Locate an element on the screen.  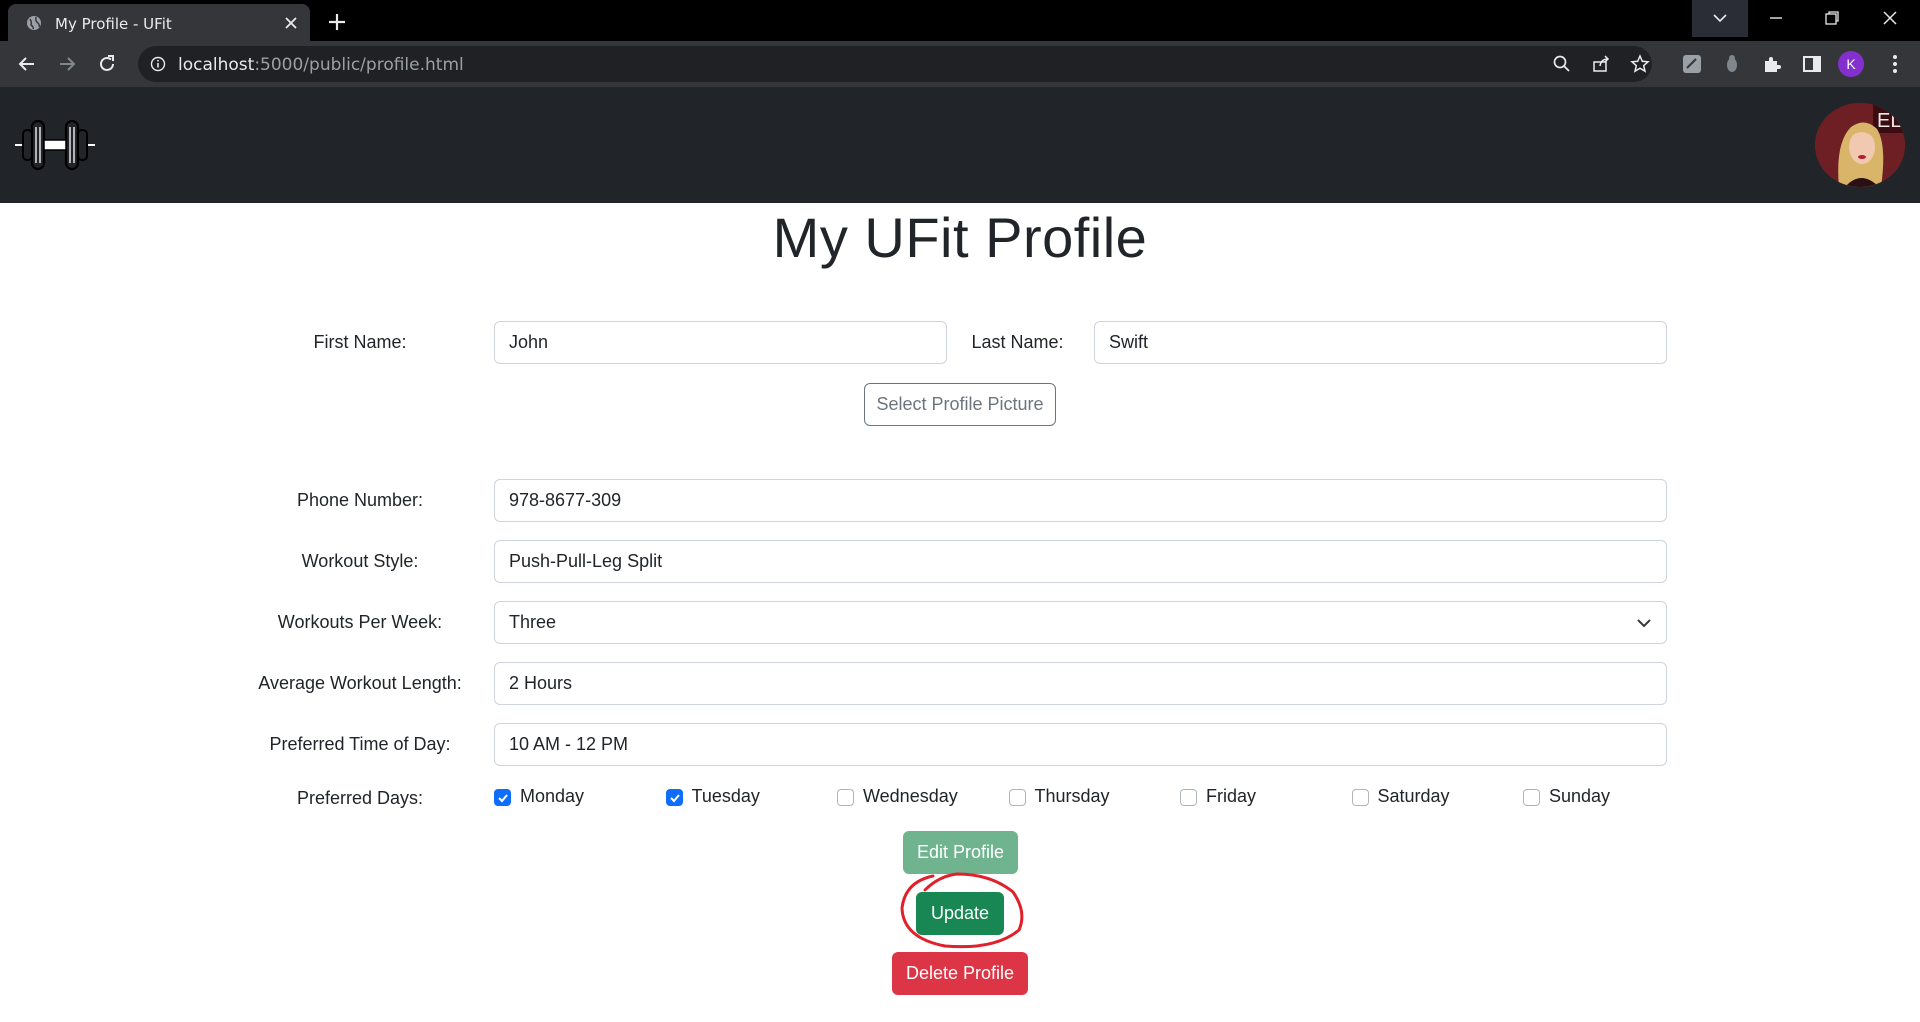
day-label: Thursday is located at coordinates (1072, 796).